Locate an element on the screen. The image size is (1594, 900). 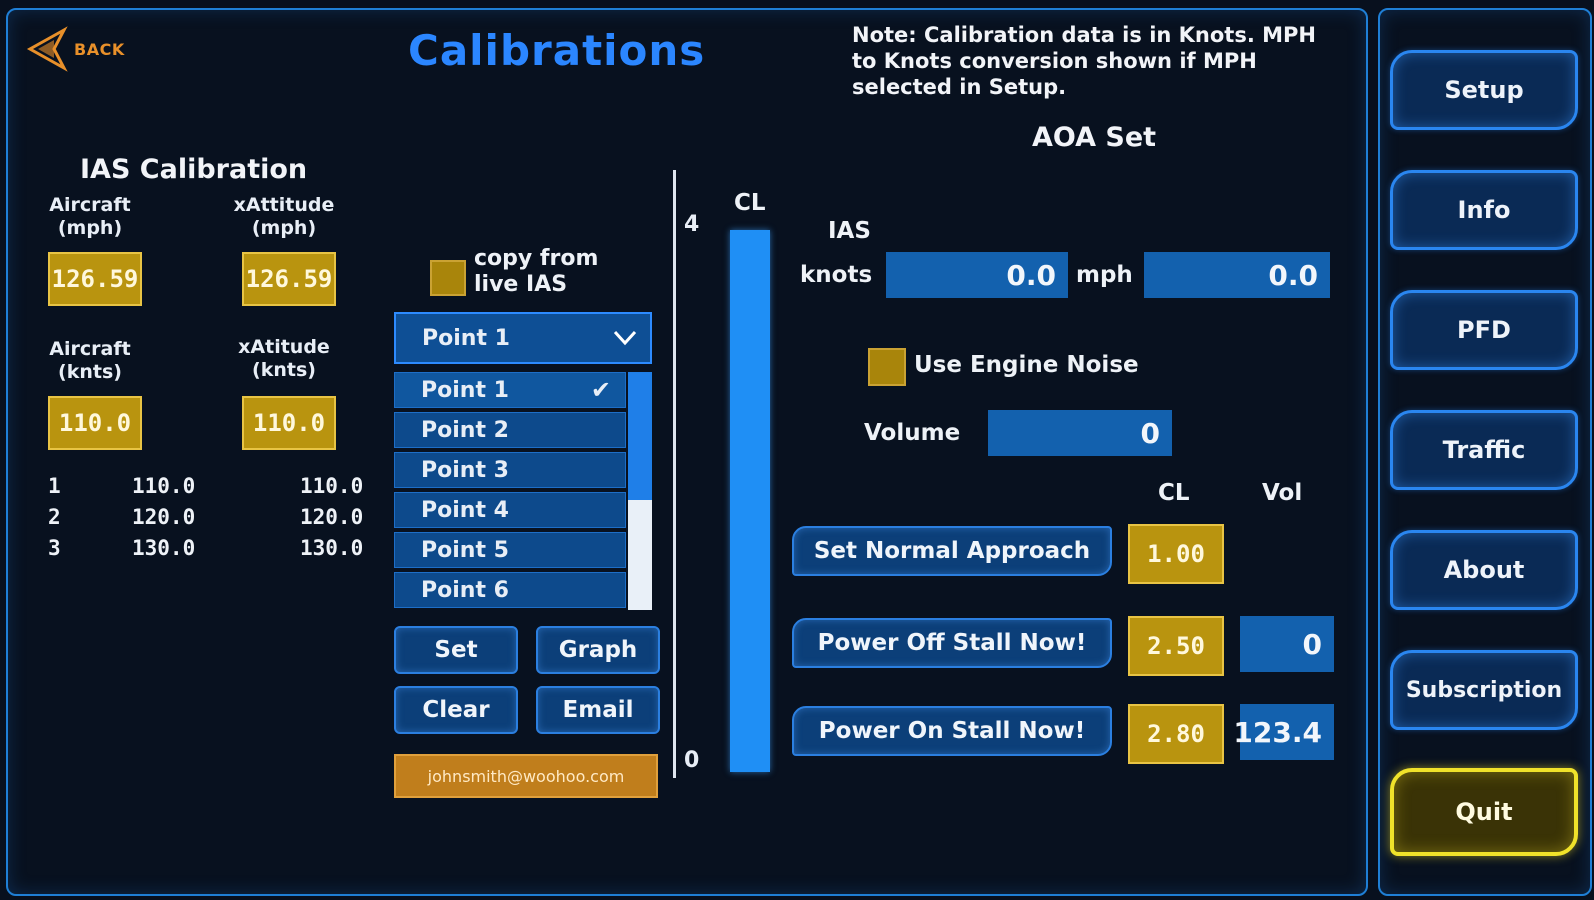
point-list-item-label: Point 4 is located at coordinates (465, 510).